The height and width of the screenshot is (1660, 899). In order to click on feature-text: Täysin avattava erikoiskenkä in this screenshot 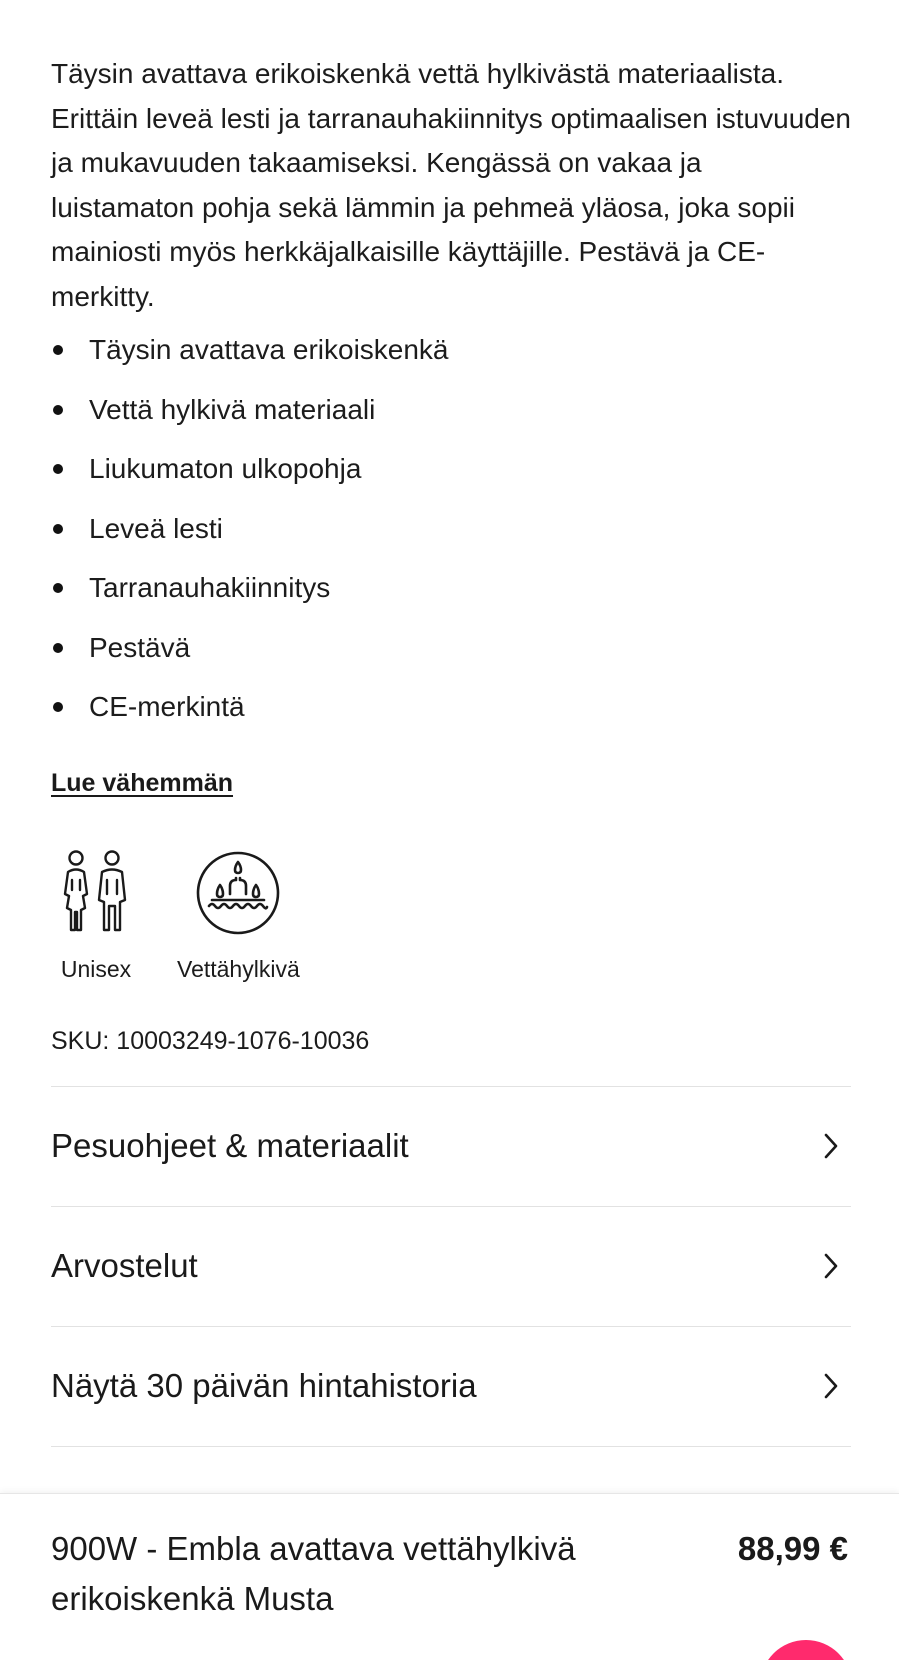, I will do `click(269, 349)`.